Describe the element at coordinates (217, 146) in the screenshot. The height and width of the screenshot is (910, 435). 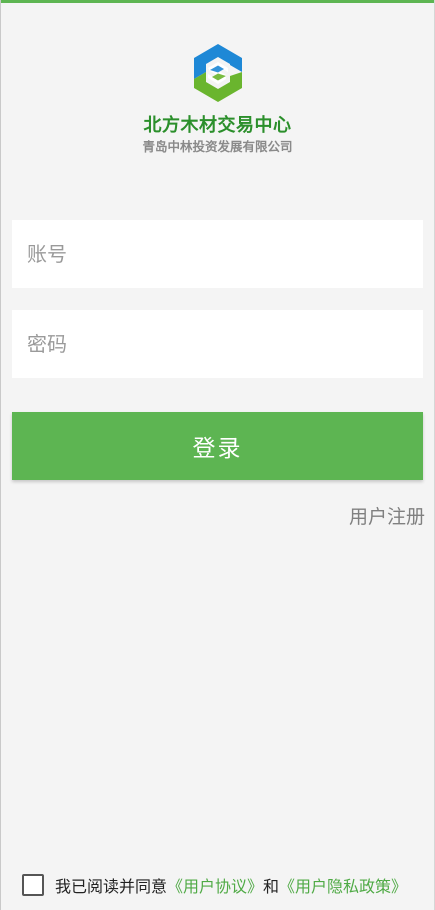
I see `brand-subtitle: 青岛中林投资发展有限公司` at that location.